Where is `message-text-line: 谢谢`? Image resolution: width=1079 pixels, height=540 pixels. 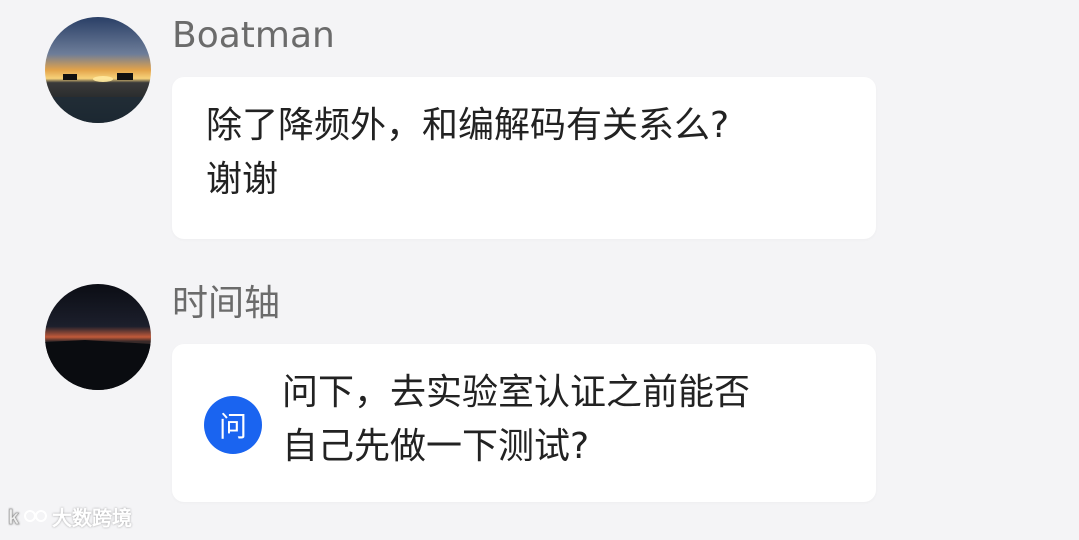 message-text-line: 谢谢 is located at coordinates (242, 179).